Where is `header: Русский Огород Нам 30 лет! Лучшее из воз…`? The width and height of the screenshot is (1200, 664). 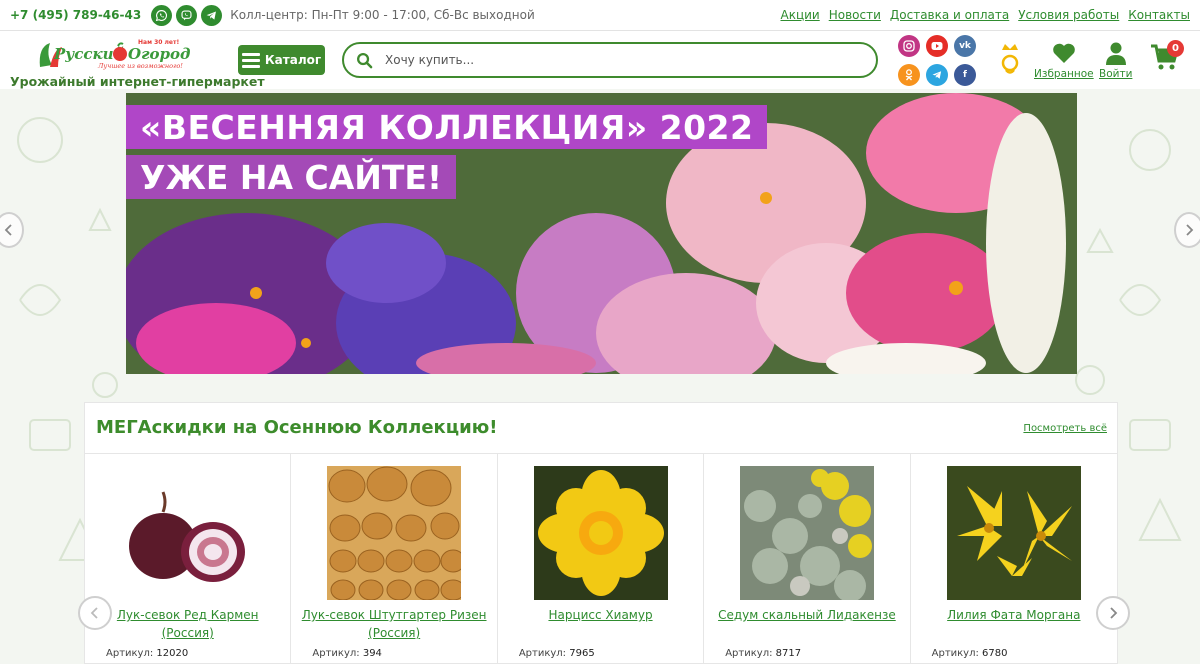
header: Русский Огород Нам 30 лет! Лучшее из воз… is located at coordinates (600, 60).